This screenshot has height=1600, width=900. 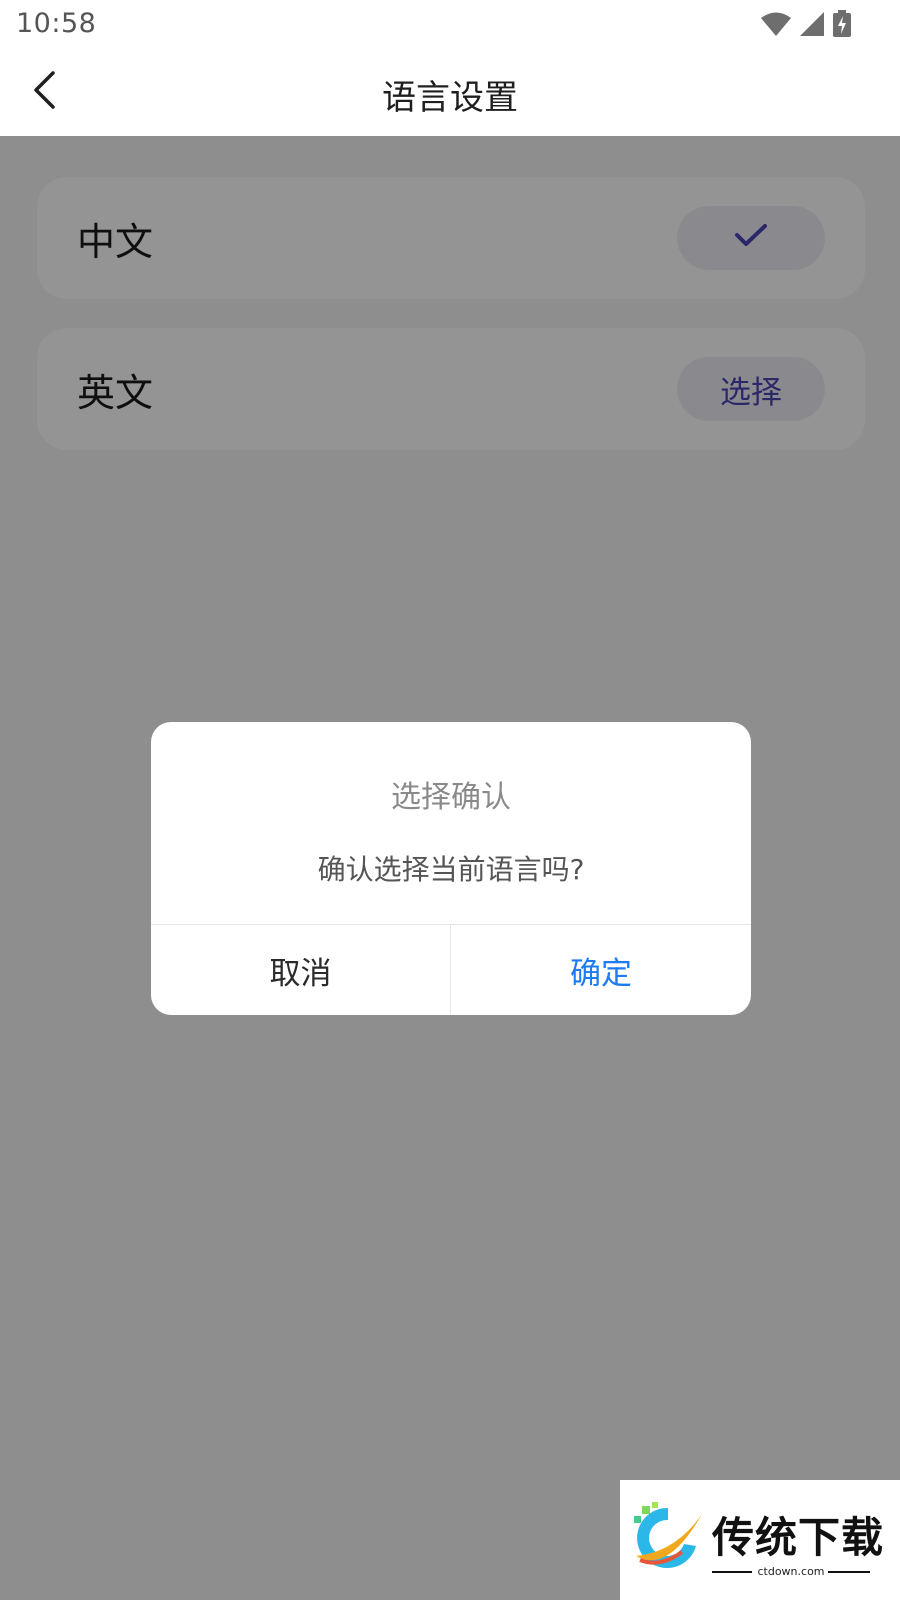 I want to click on watermark-title: 传统下载, so click(x=798, y=1537).